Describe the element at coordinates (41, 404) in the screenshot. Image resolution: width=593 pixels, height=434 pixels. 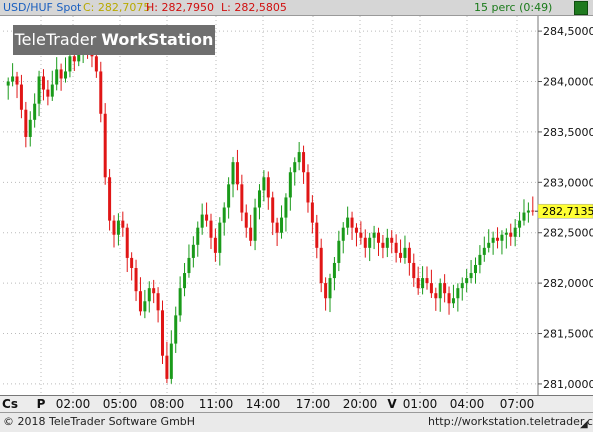
I see `x-tick-label: P` at that location.